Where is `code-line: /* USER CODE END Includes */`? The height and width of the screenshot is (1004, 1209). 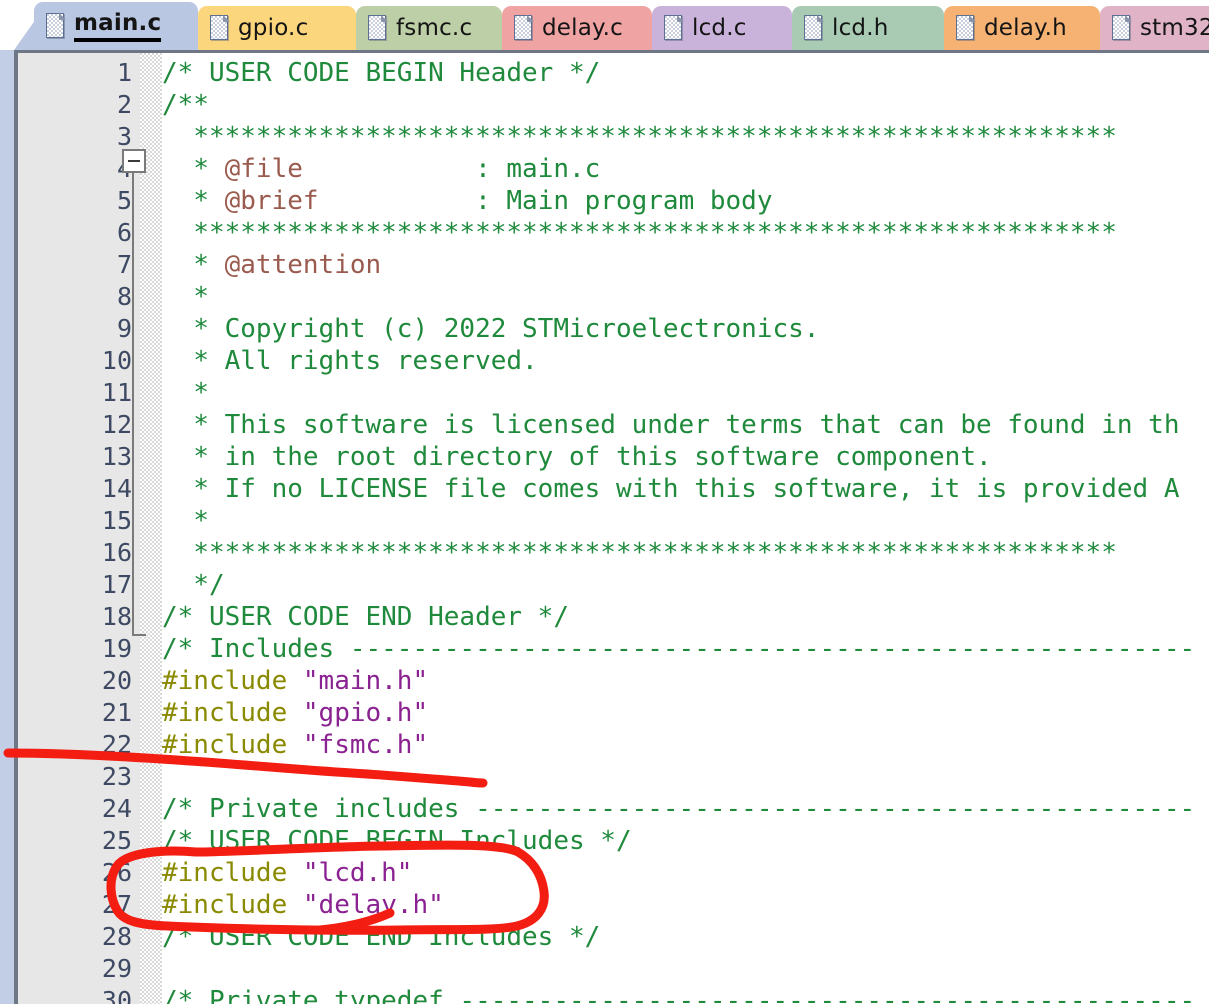 code-line: /* USER CODE END Includes */ is located at coordinates (381, 937).